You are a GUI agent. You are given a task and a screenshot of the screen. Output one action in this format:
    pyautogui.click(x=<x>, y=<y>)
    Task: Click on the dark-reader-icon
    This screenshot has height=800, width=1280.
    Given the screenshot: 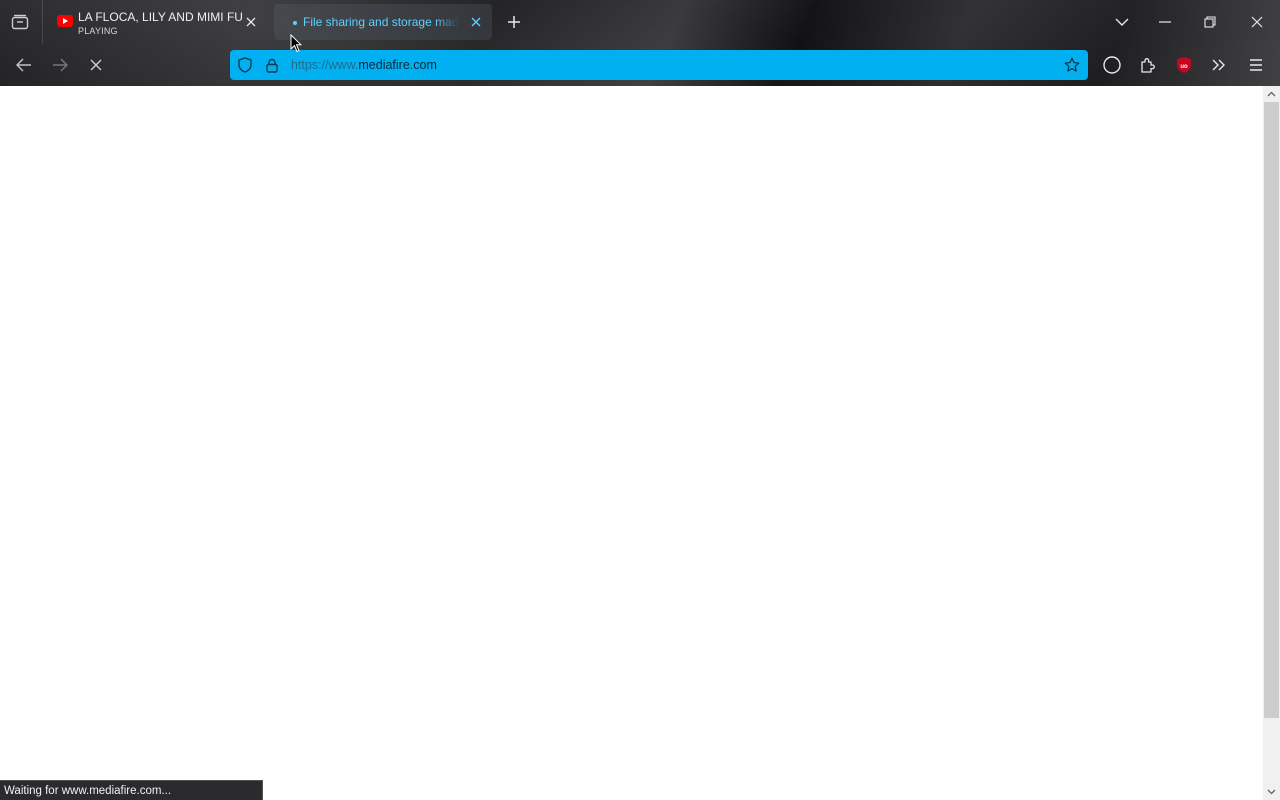 What is the action you would take?
    pyautogui.click(x=1112, y=65)
    